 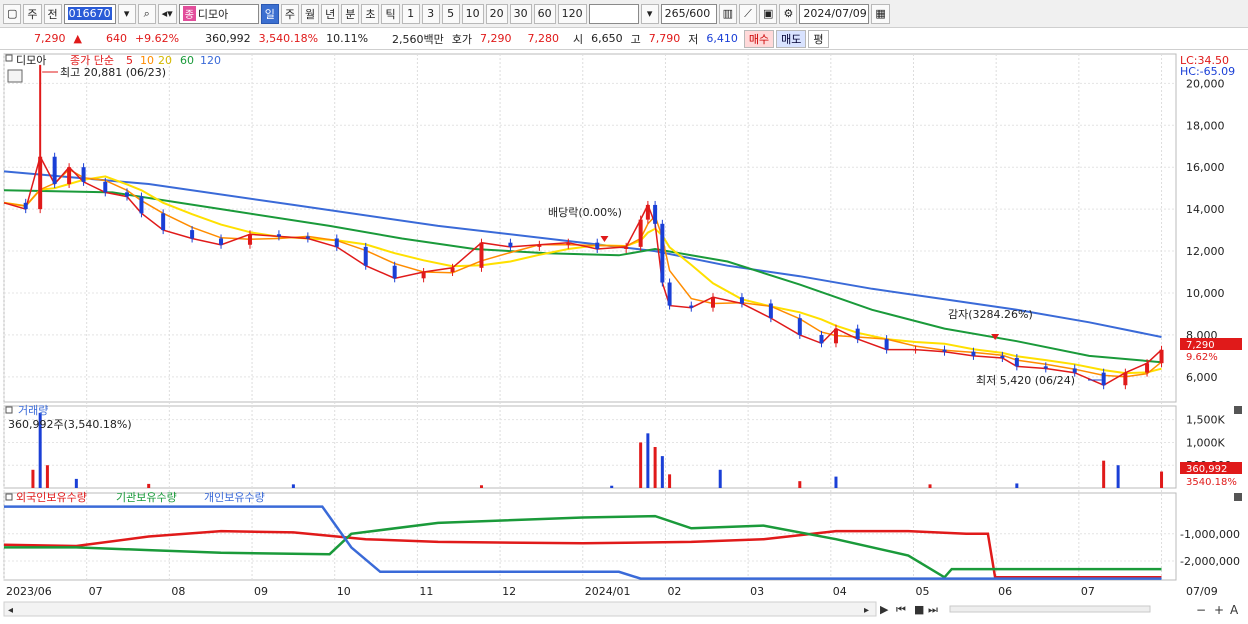 What do you see at coordinates (727, 13) in the screenshot?
I see `candle-icon: ▥` at bounding box center [727, 13].